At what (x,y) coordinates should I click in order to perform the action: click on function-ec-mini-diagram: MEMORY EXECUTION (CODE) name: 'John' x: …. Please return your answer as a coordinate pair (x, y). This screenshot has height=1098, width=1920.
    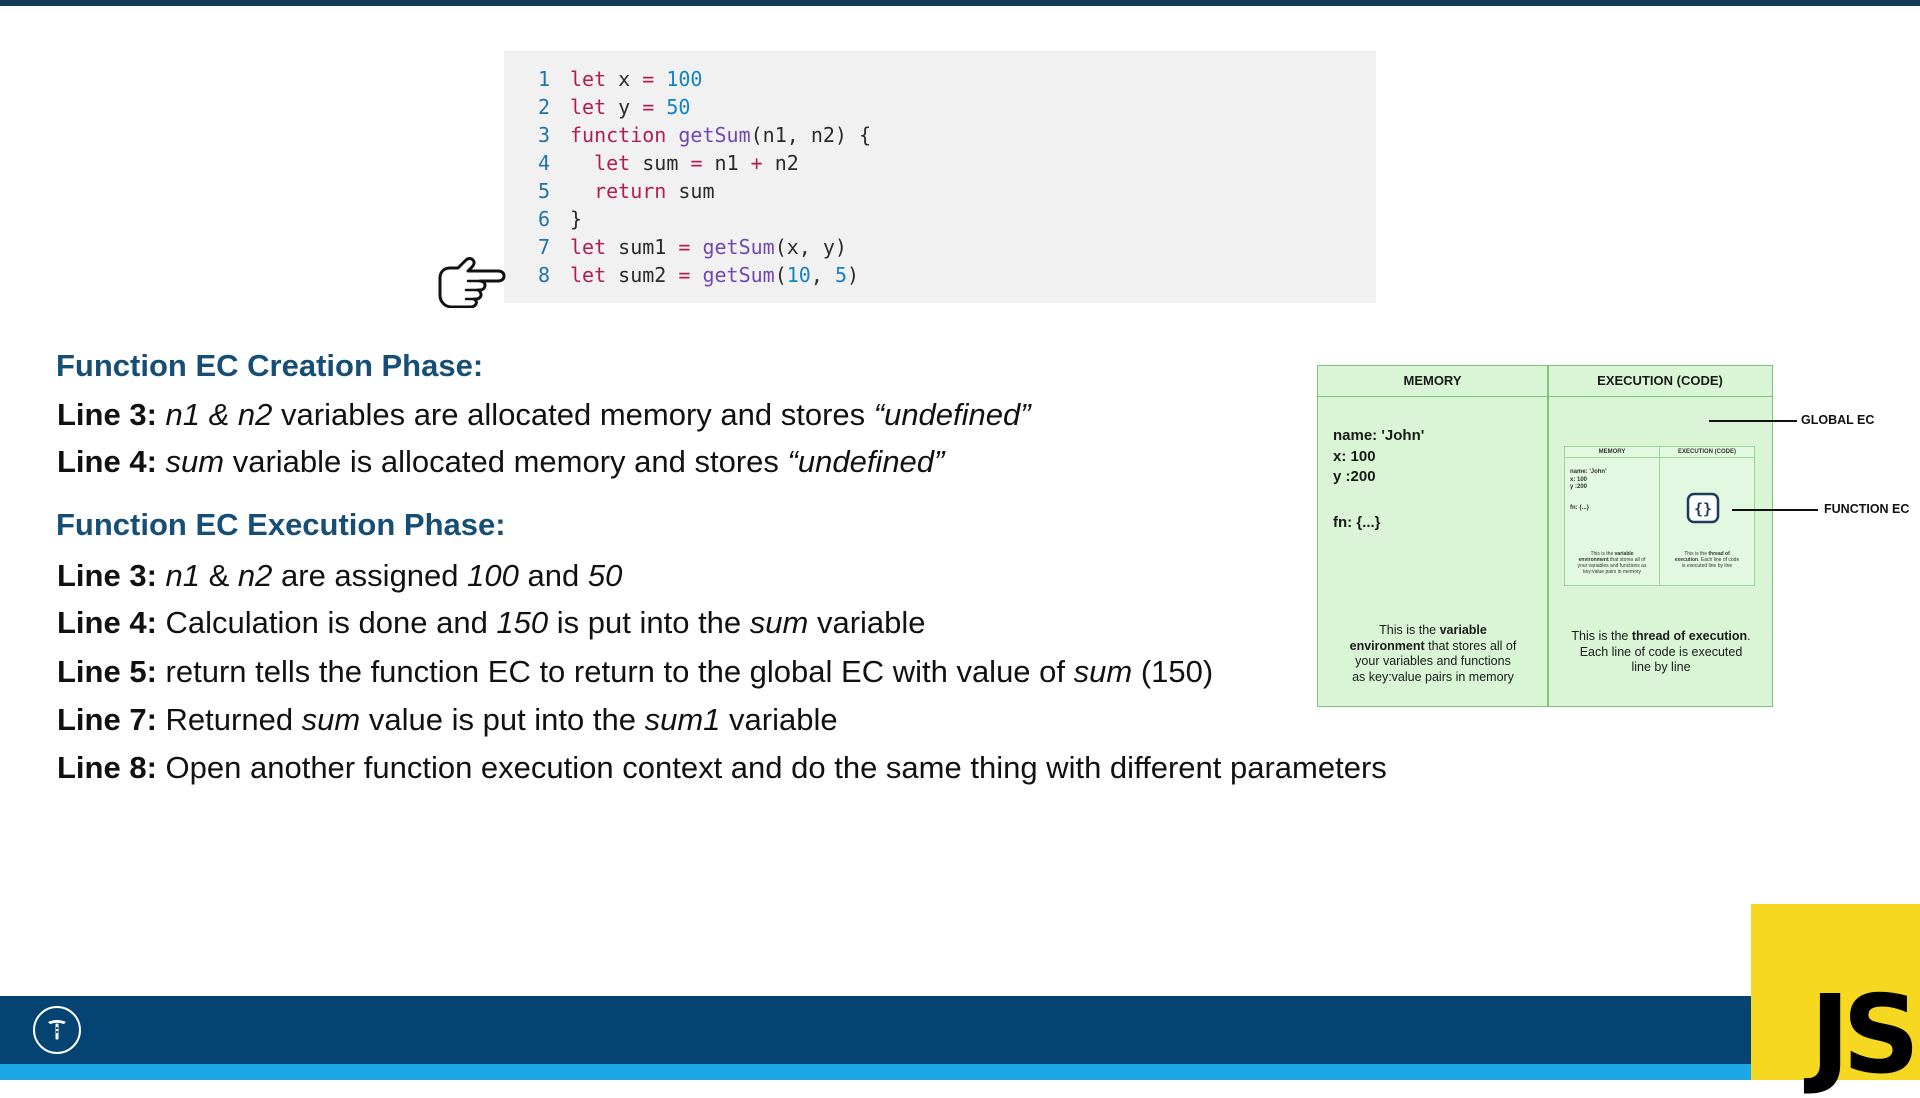
    Looking at the image, I should click on (1659, 516).